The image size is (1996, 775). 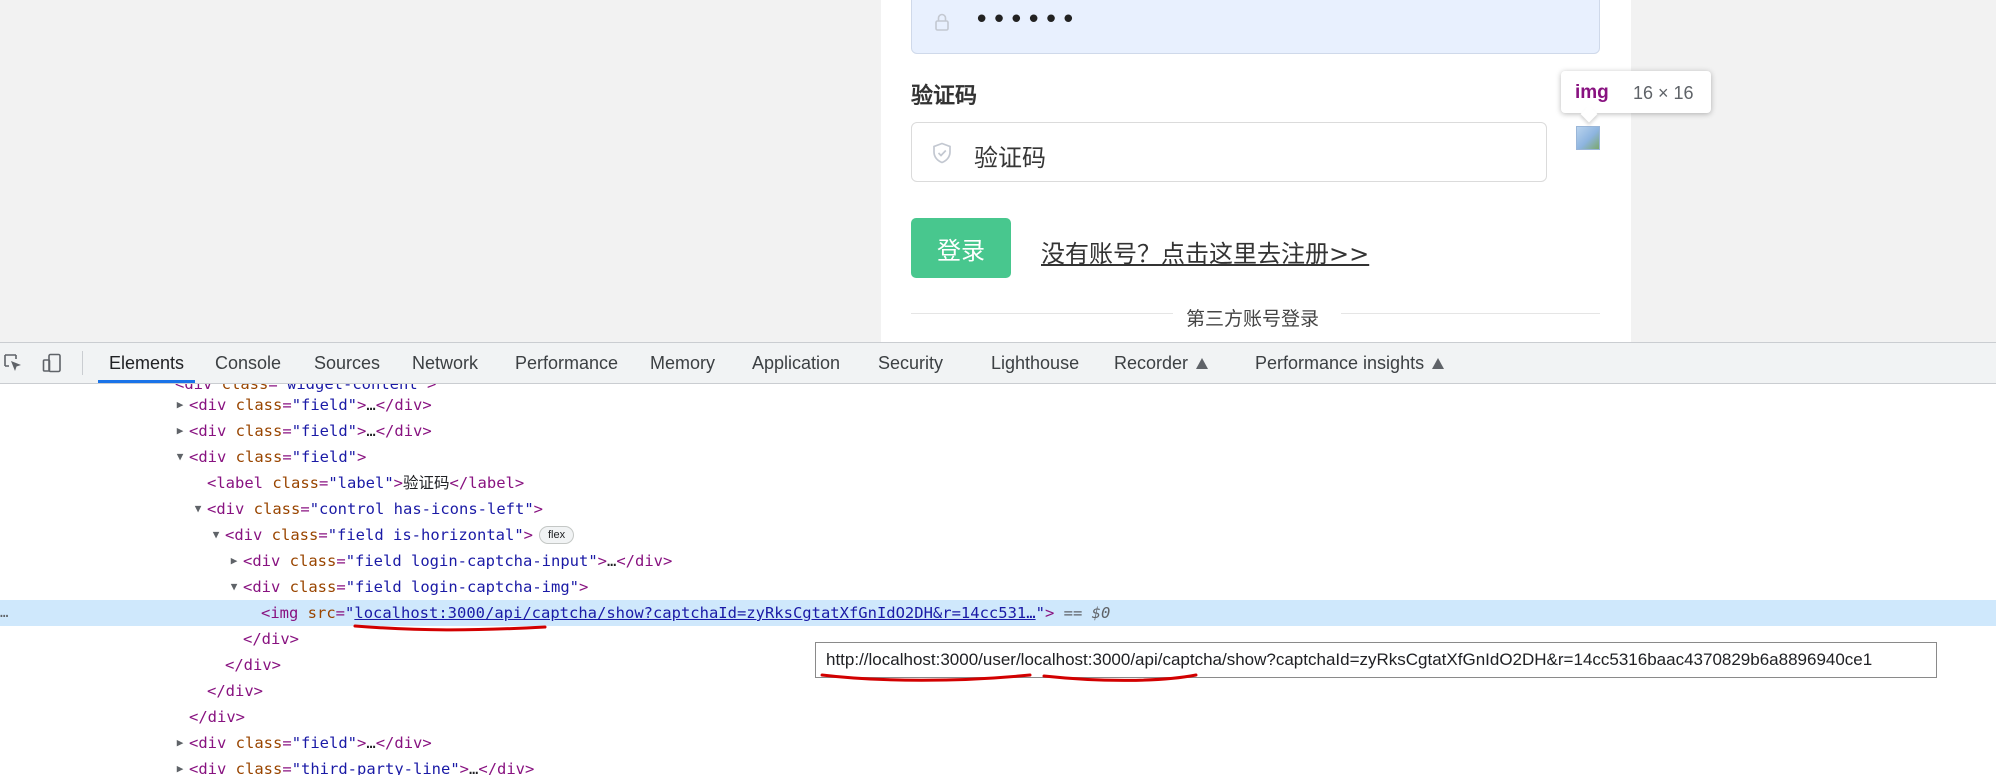 What do you see at coordinates (1205, 251) in the screenshot?
I see `register-link: 没有账号？点击这里去注册>>` at bounding box center [1205, 251].